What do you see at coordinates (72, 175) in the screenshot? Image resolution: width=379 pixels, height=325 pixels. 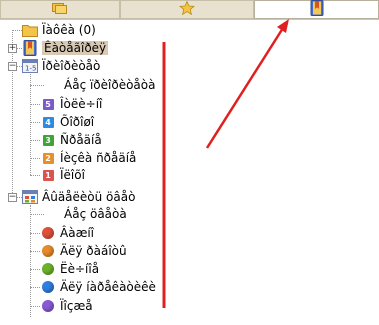 I see `tree-item-label: Ïëîõî` at bounding box center [72, 175].